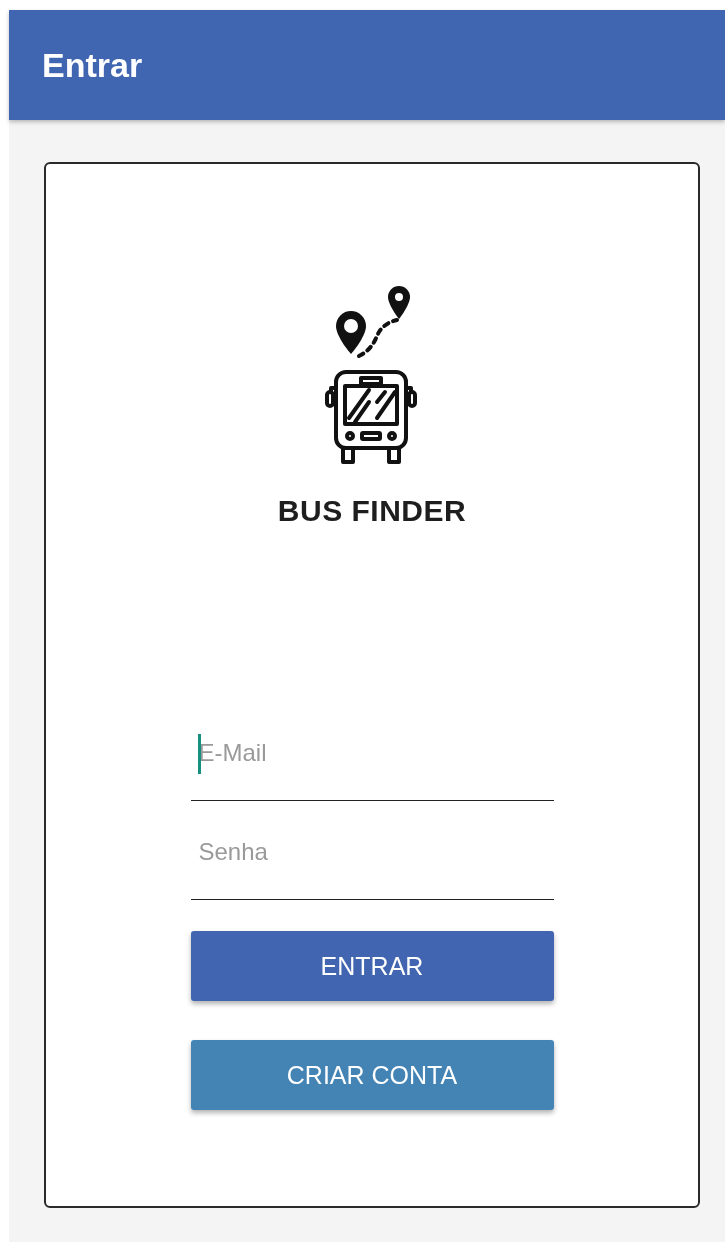  I want to click on create-account-button: CRIAR CONTA, so click(372, 1075).